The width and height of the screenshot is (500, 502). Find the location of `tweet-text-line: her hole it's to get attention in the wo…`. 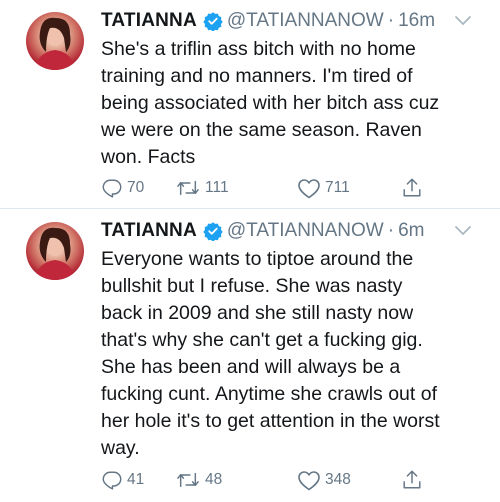

tweet-text-line: her hole it's to get attention in the wo… is located at coordinates (270, 421).